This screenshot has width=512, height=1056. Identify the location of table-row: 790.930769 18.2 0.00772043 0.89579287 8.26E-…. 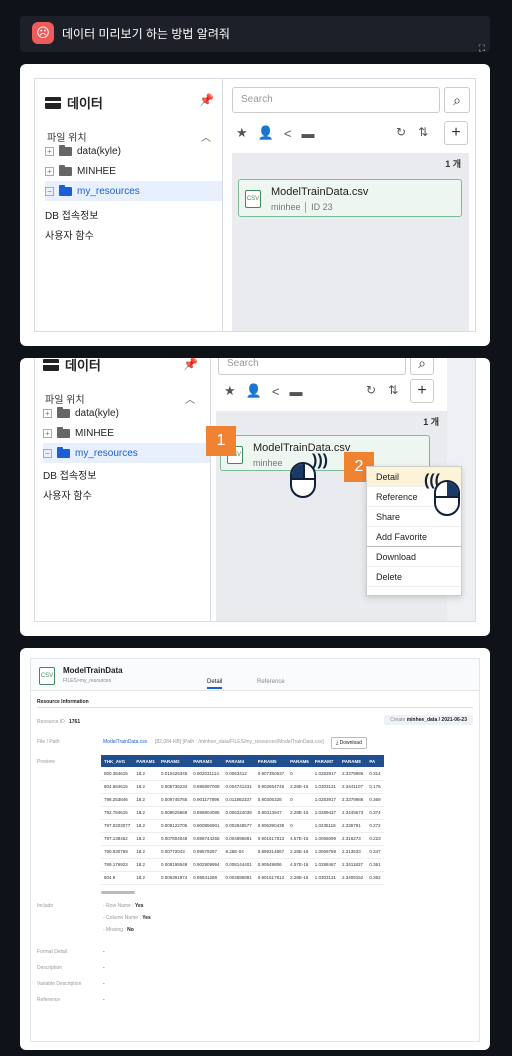
(242, 852).